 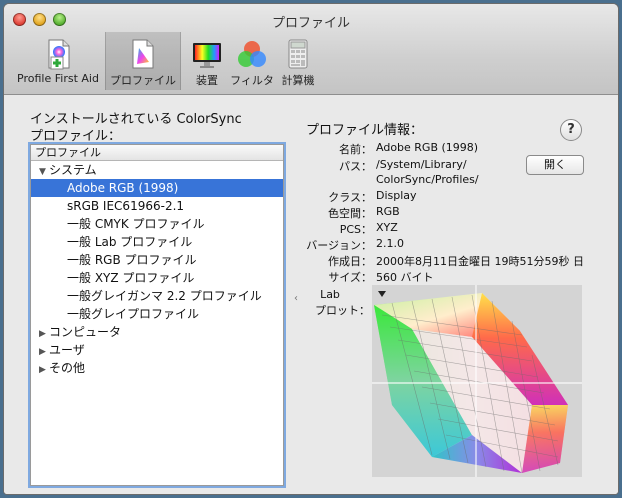 What do you see at coordinates (157, 170) in the screenshot?
I see `group-system: ▼ システム` at bounding box center [157, 170].